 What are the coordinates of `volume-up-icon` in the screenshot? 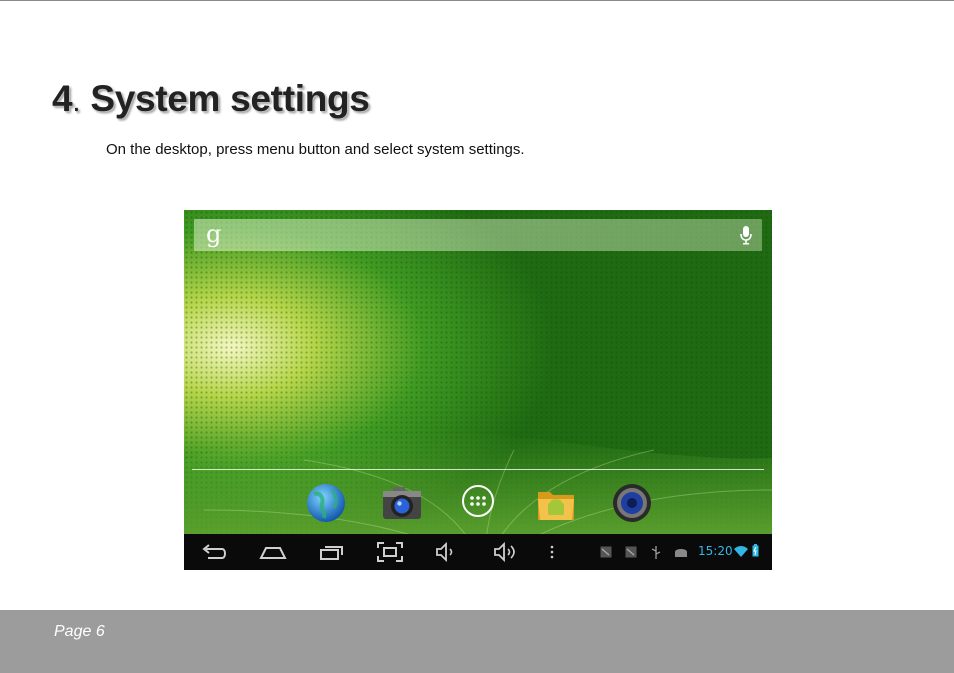 It's located at (506, 552).